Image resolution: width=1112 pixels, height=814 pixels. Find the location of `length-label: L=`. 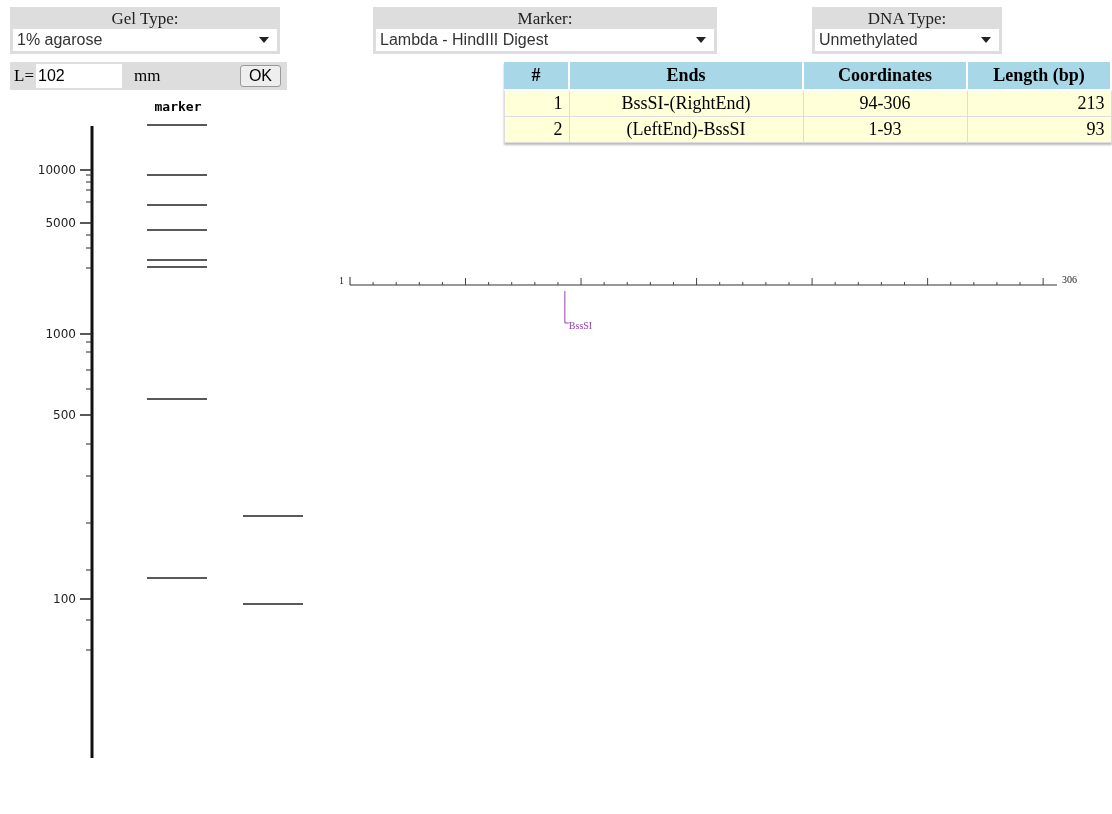

length-label: L= is located at coordinates (24, 76).